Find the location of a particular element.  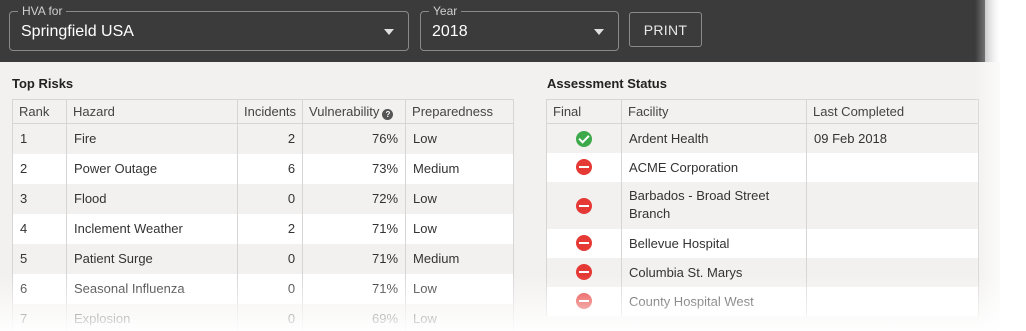

column-header-hazard: Hazard is located at coordinates (152, 111).